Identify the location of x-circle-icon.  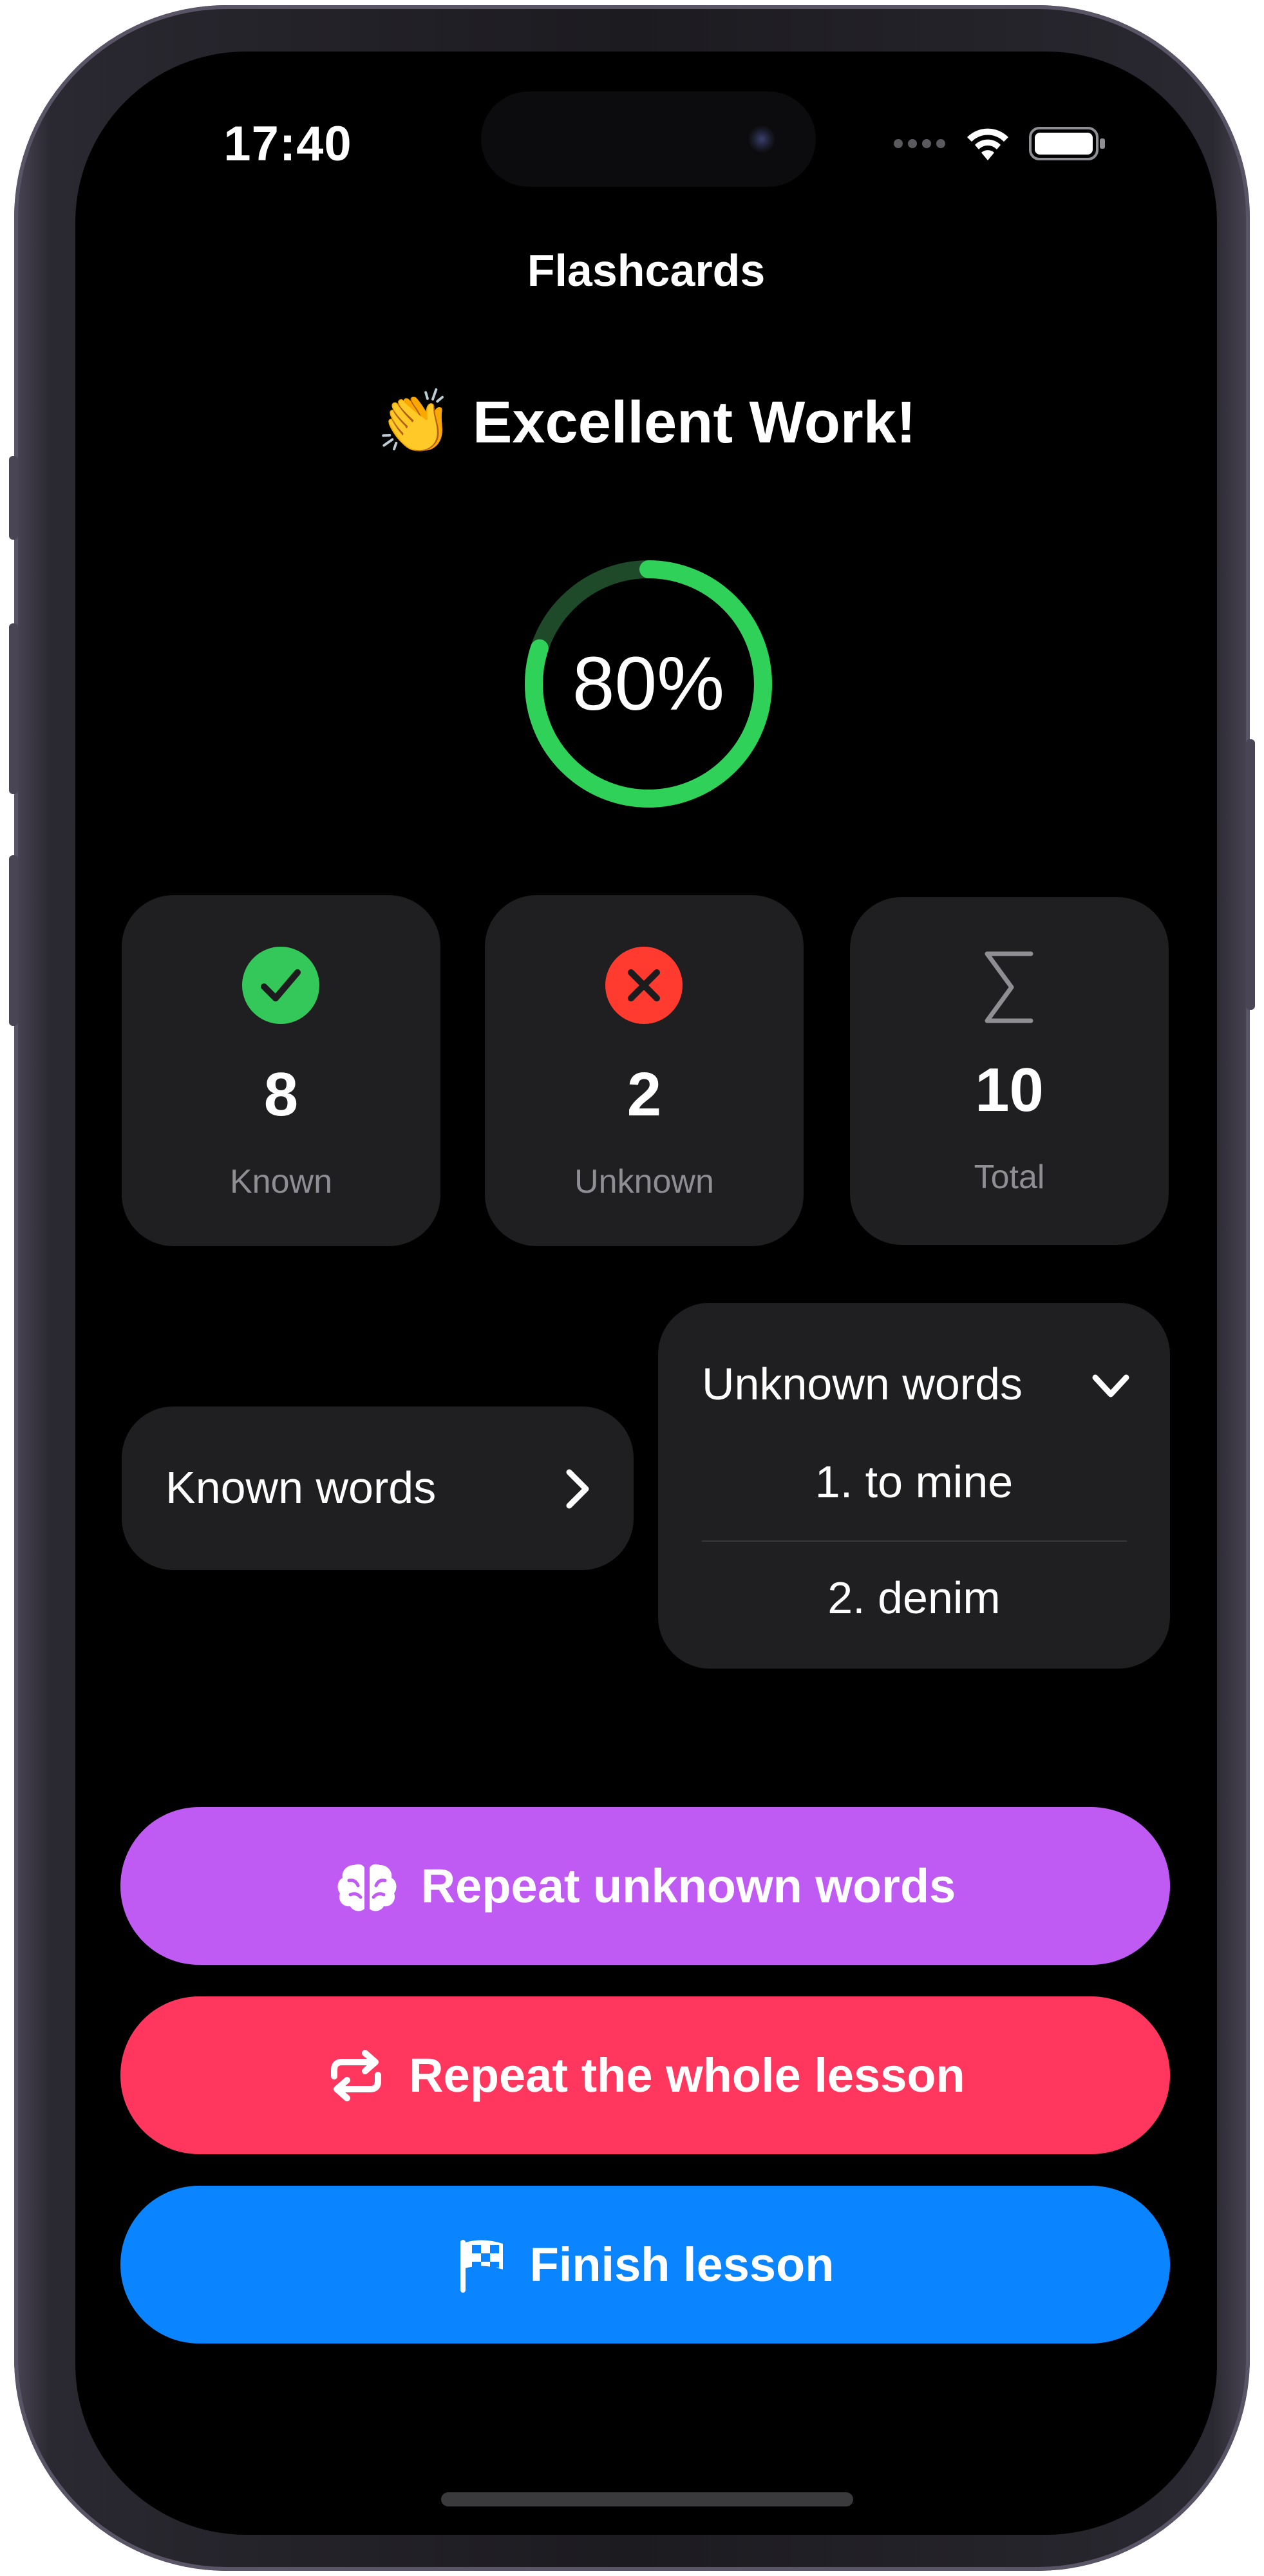
(644, 985).